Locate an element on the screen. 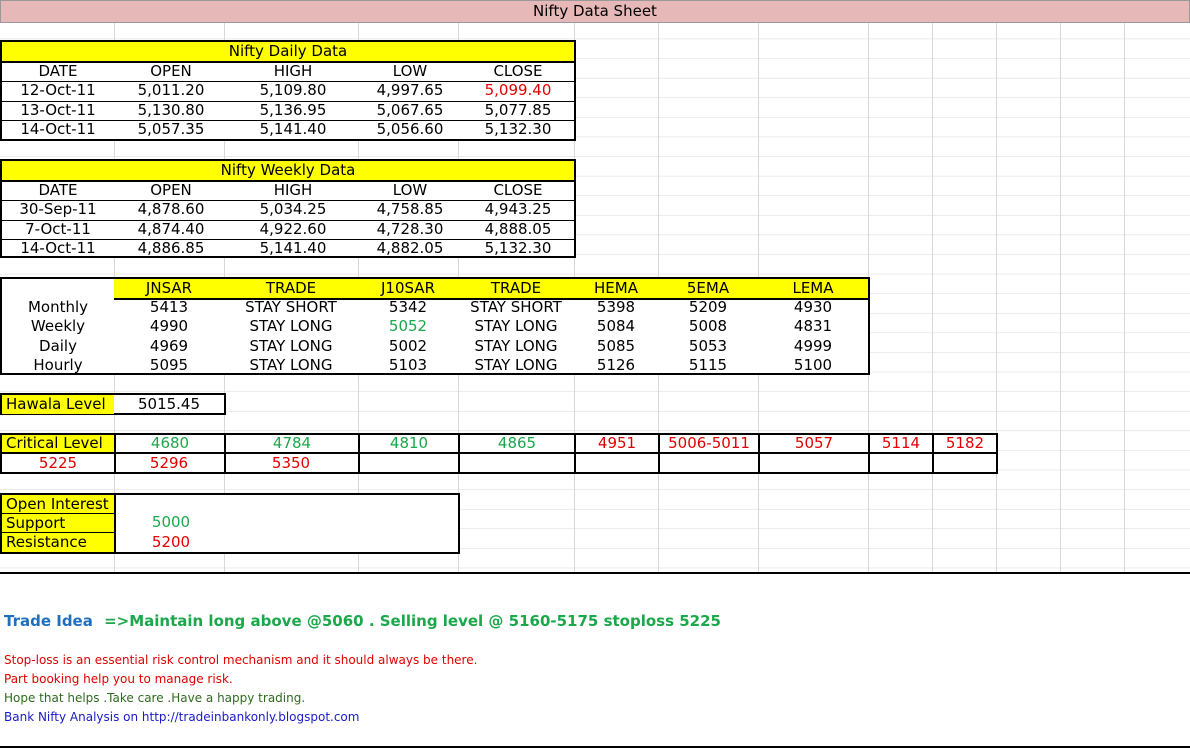 This screenshot has height=748, width=1190. timeframe-label: Hourly is located at coordinates (58, 364).